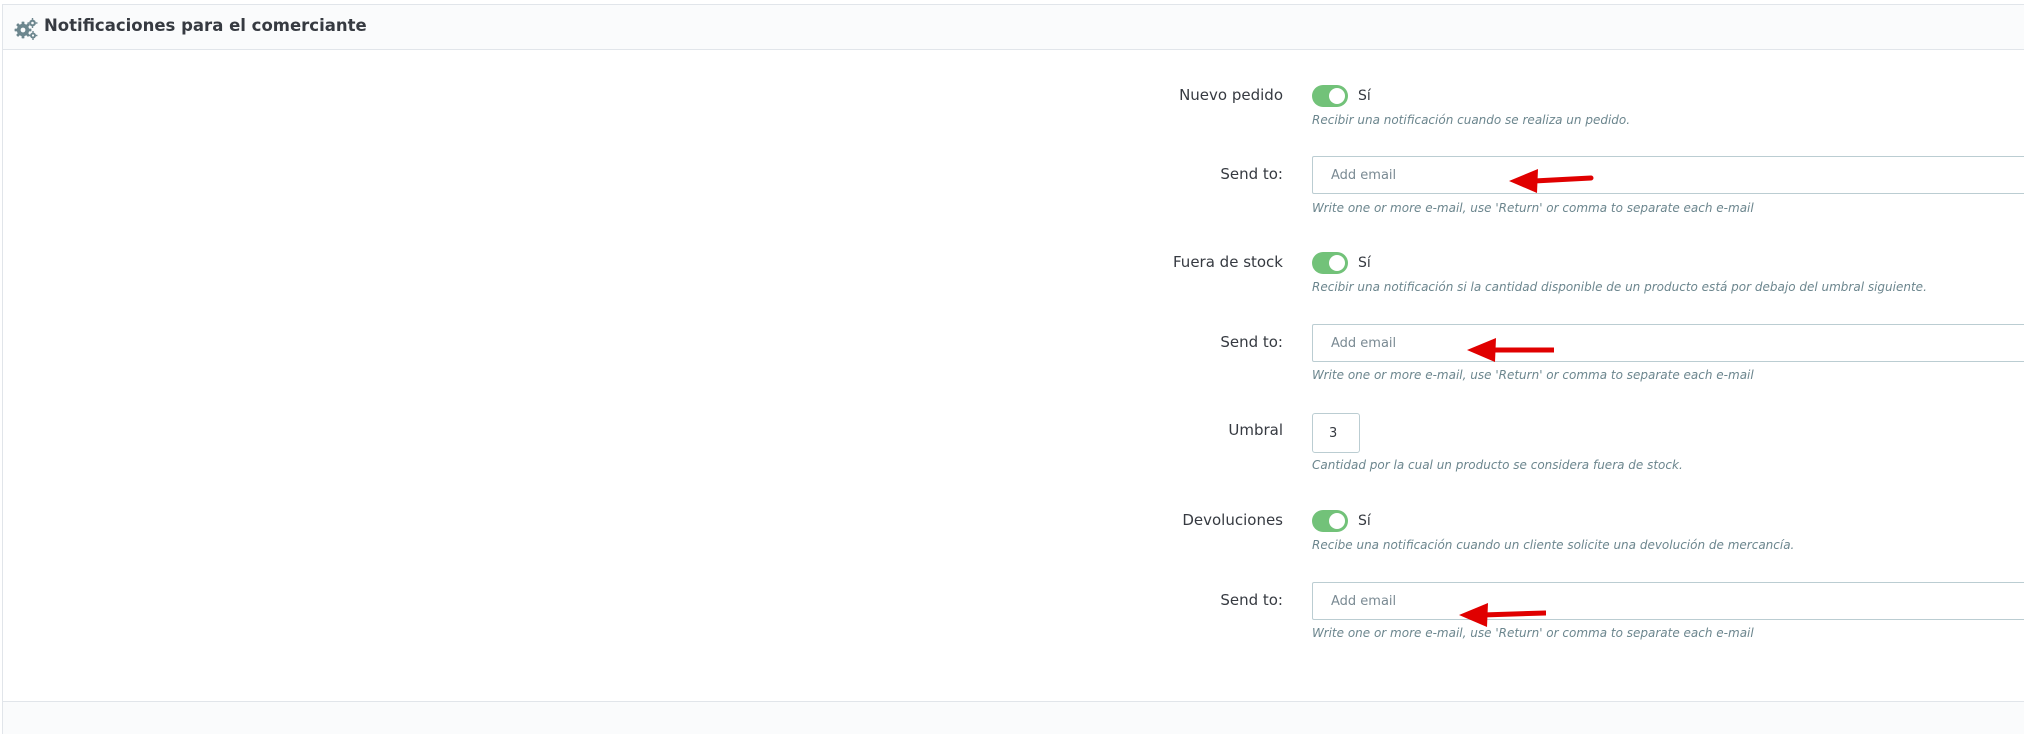 The image size is (2024, 734). Describe the element at coordinates (1231, 95) in the screenshot. I see `new-order-label: Nuevo pedido` at that location.